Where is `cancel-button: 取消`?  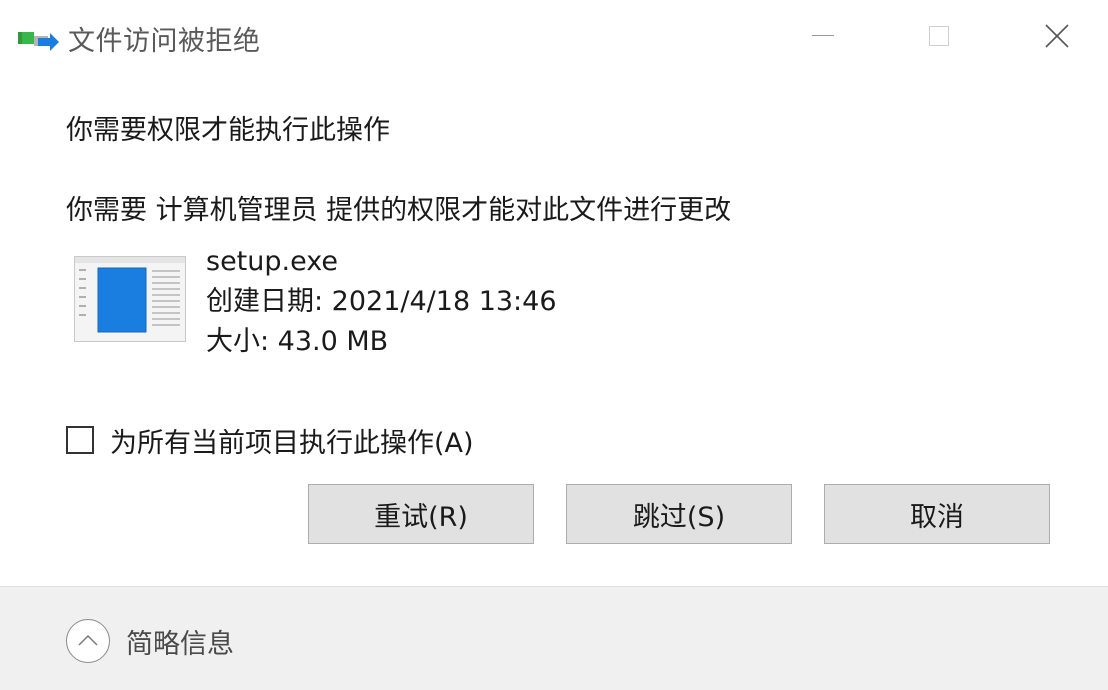 cancel-button: 取消 is located at coordinates (937, 514).